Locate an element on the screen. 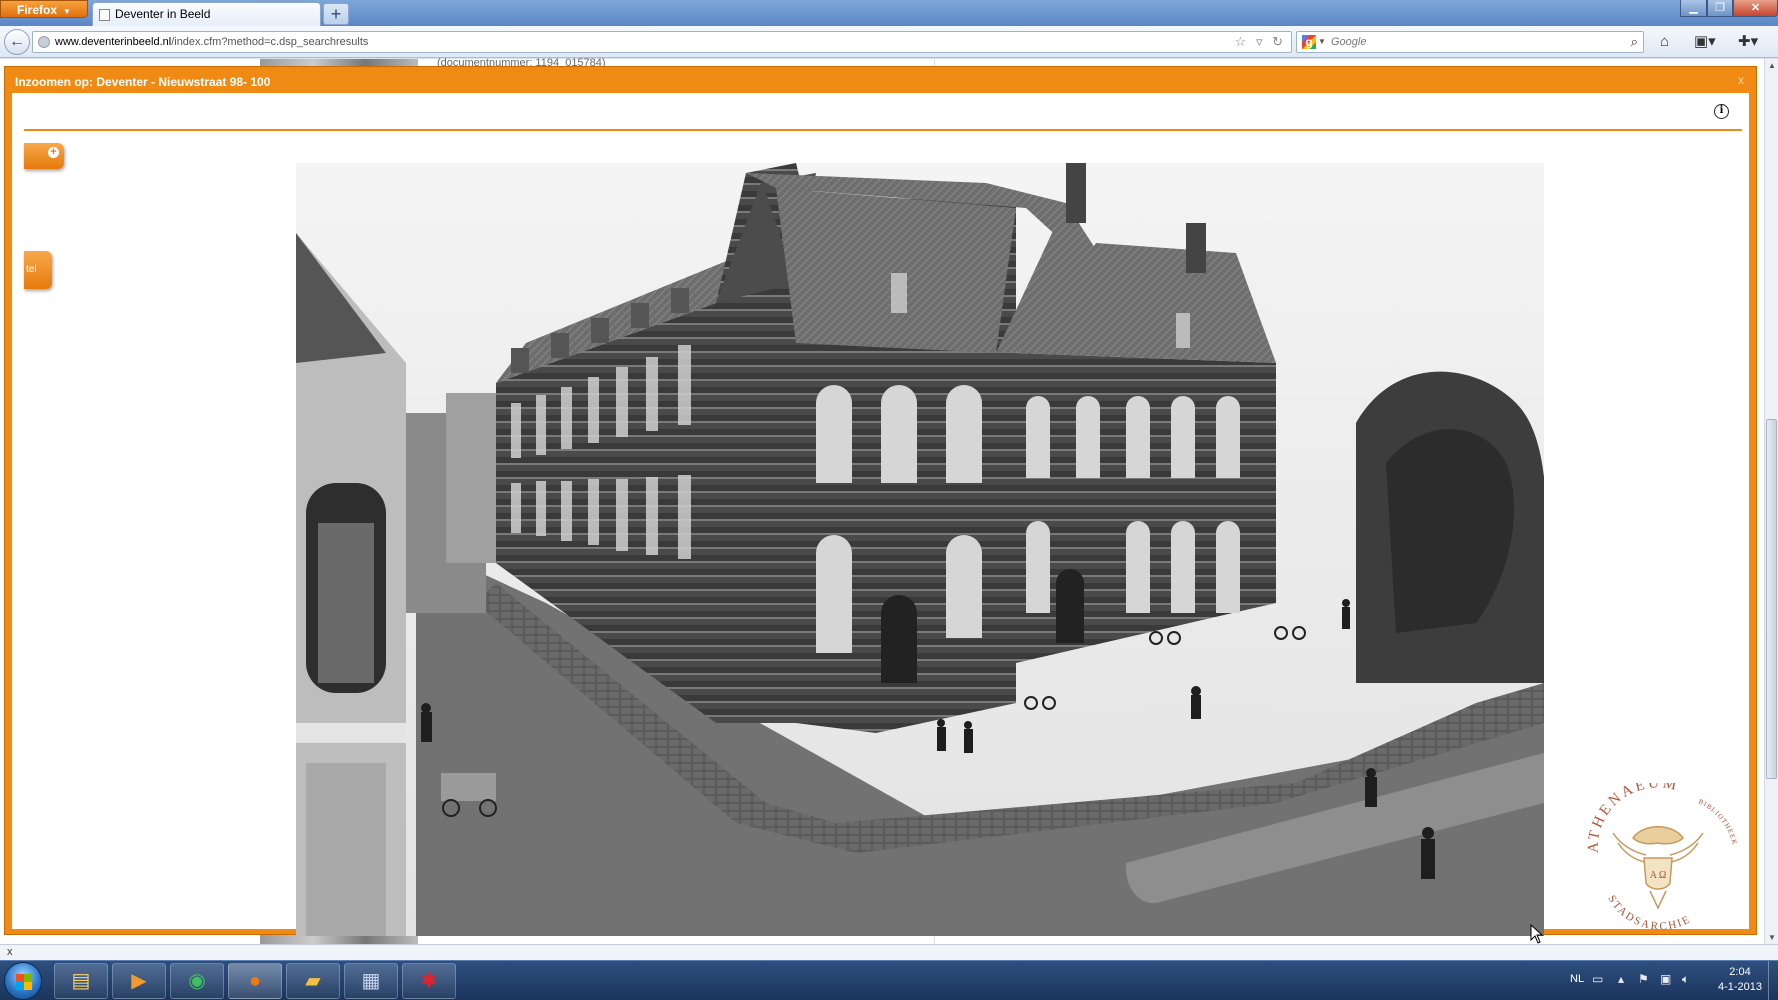 This screenshot has width=1778, height=1000. home-icon: ⌂ is located at coordinates (1665, 41).